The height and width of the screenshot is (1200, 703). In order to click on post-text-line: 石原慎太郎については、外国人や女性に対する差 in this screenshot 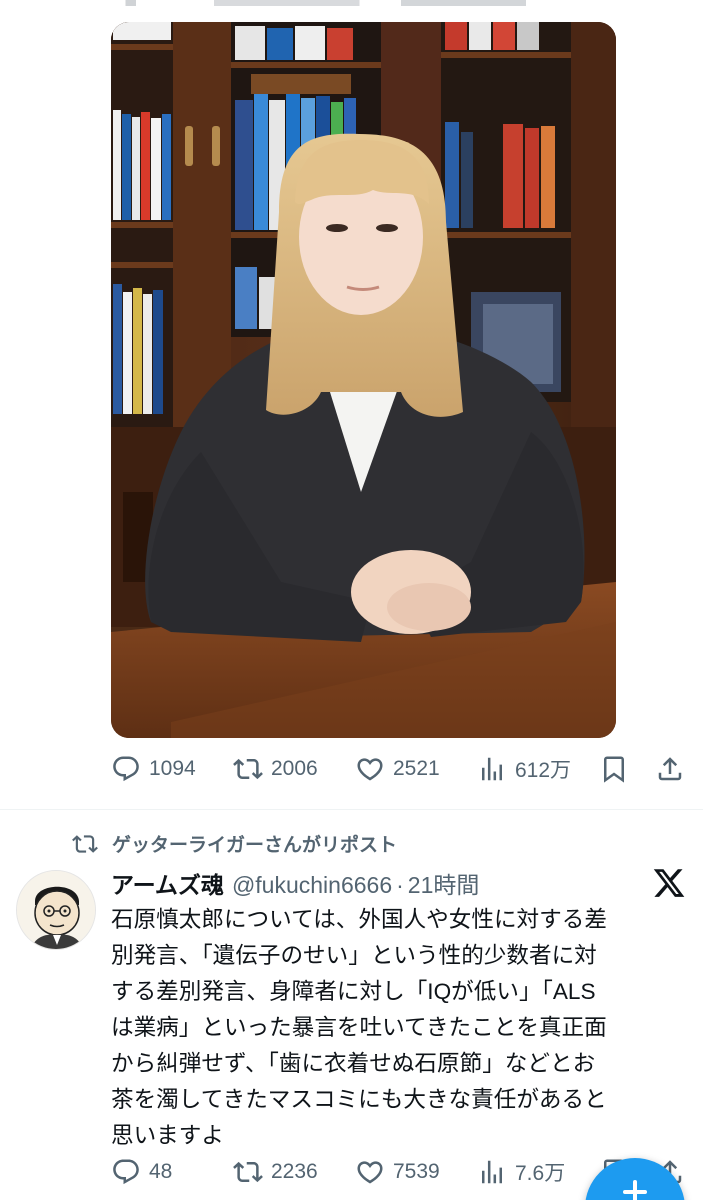, I will do `click(359, 919)`.